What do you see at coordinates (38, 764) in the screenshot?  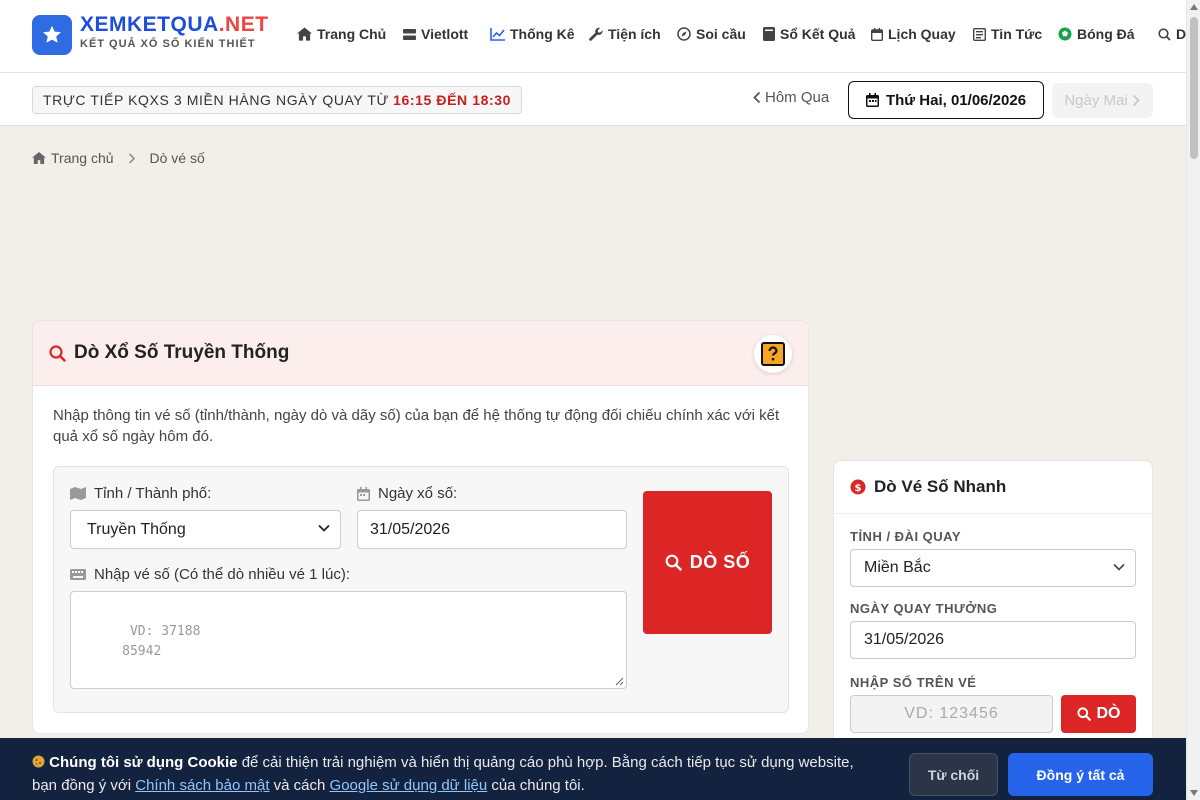 I see `cookie-icon` at bounding box center [38, 764].